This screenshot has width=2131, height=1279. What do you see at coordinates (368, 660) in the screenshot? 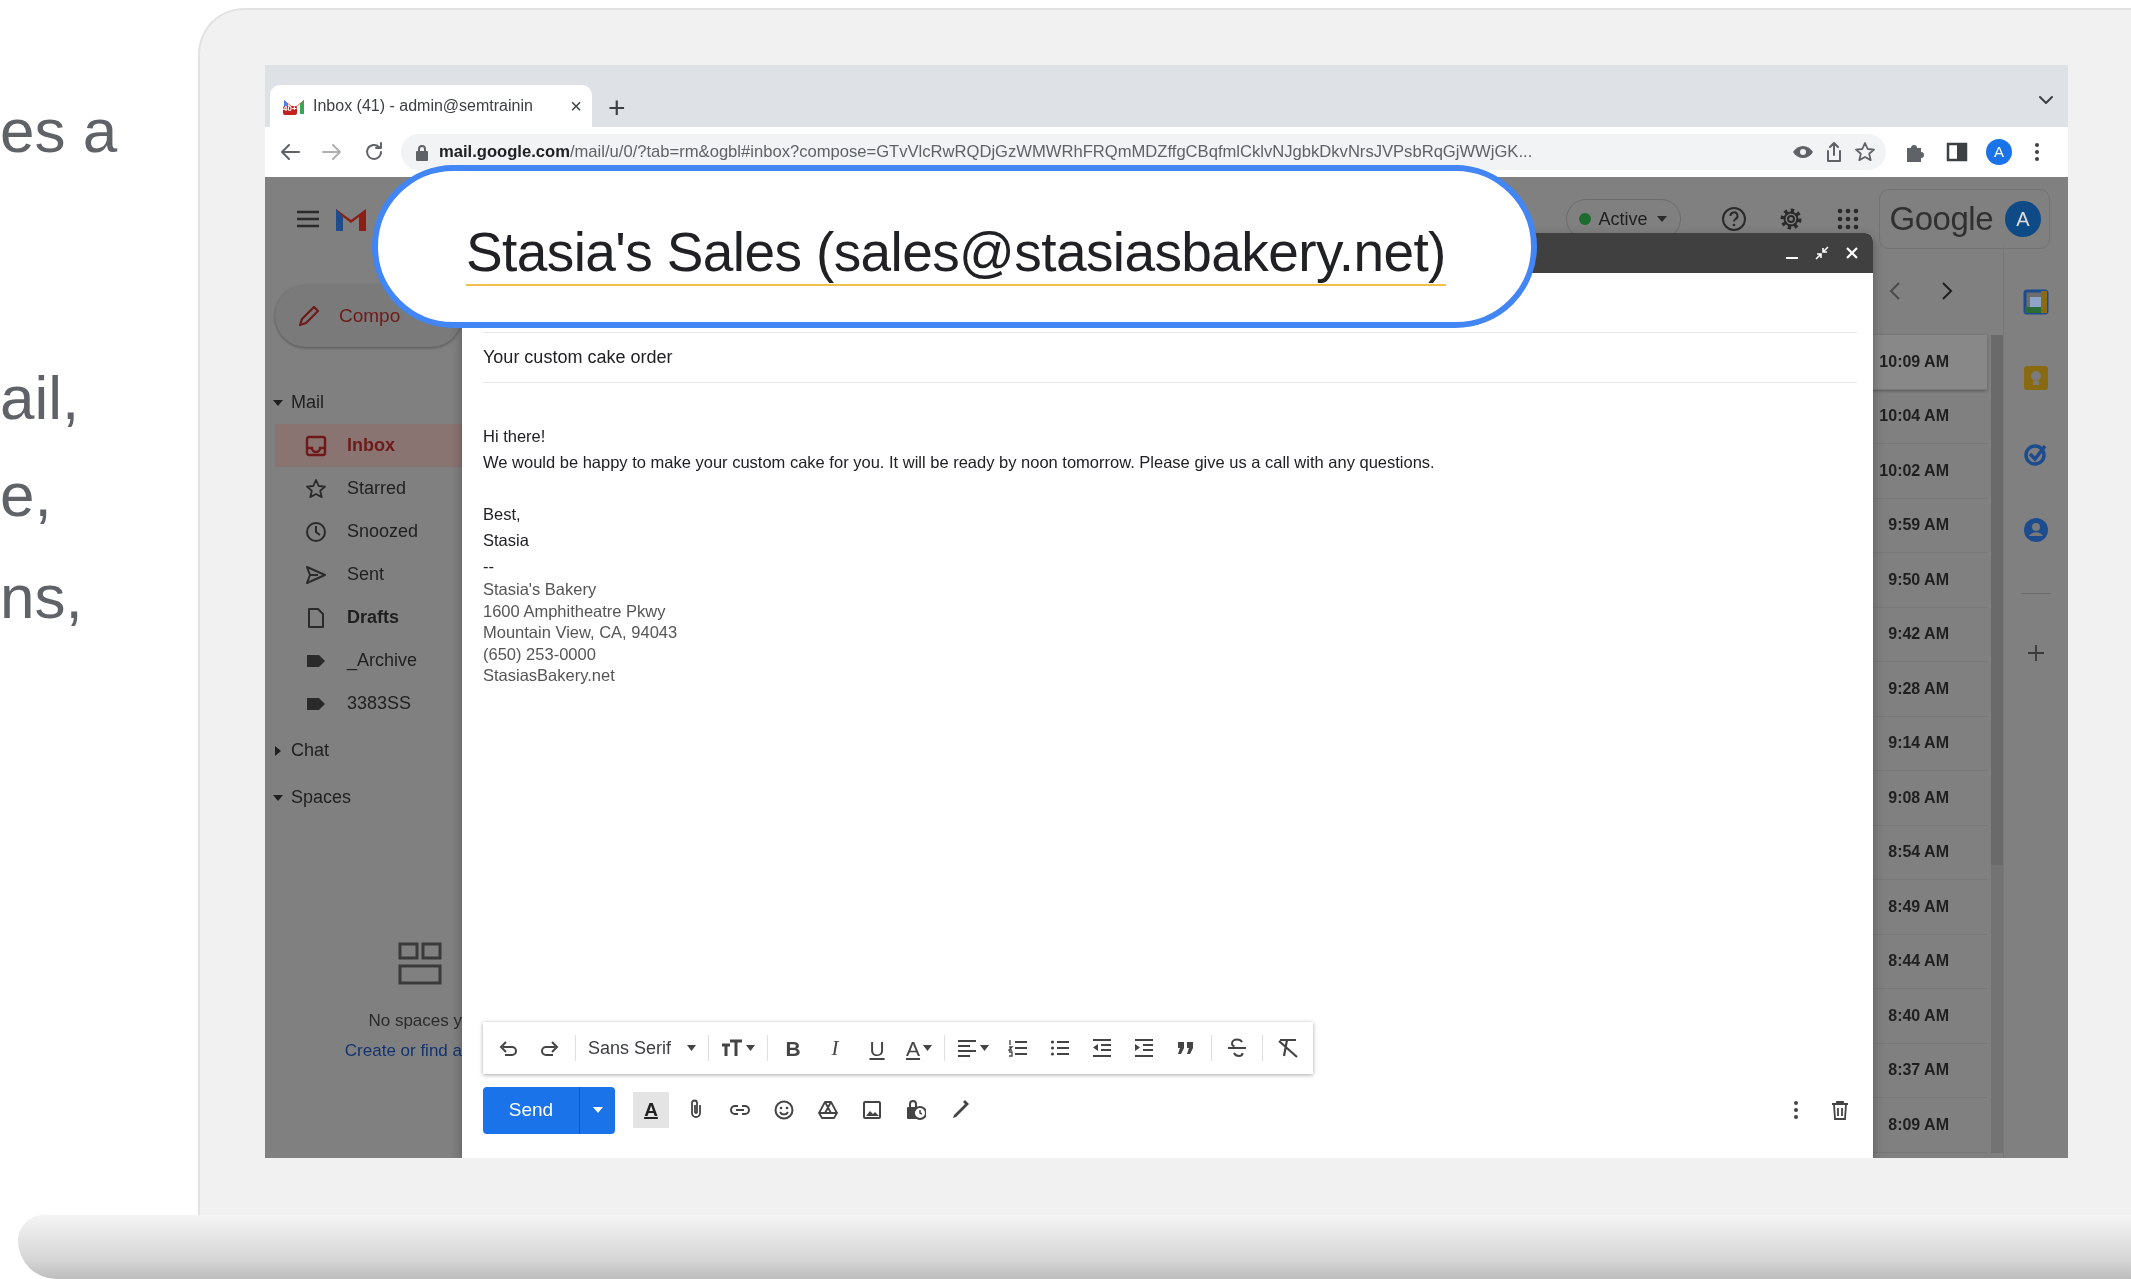
I see `sidebar-item: _Archive` at bounding box center [368, 660].